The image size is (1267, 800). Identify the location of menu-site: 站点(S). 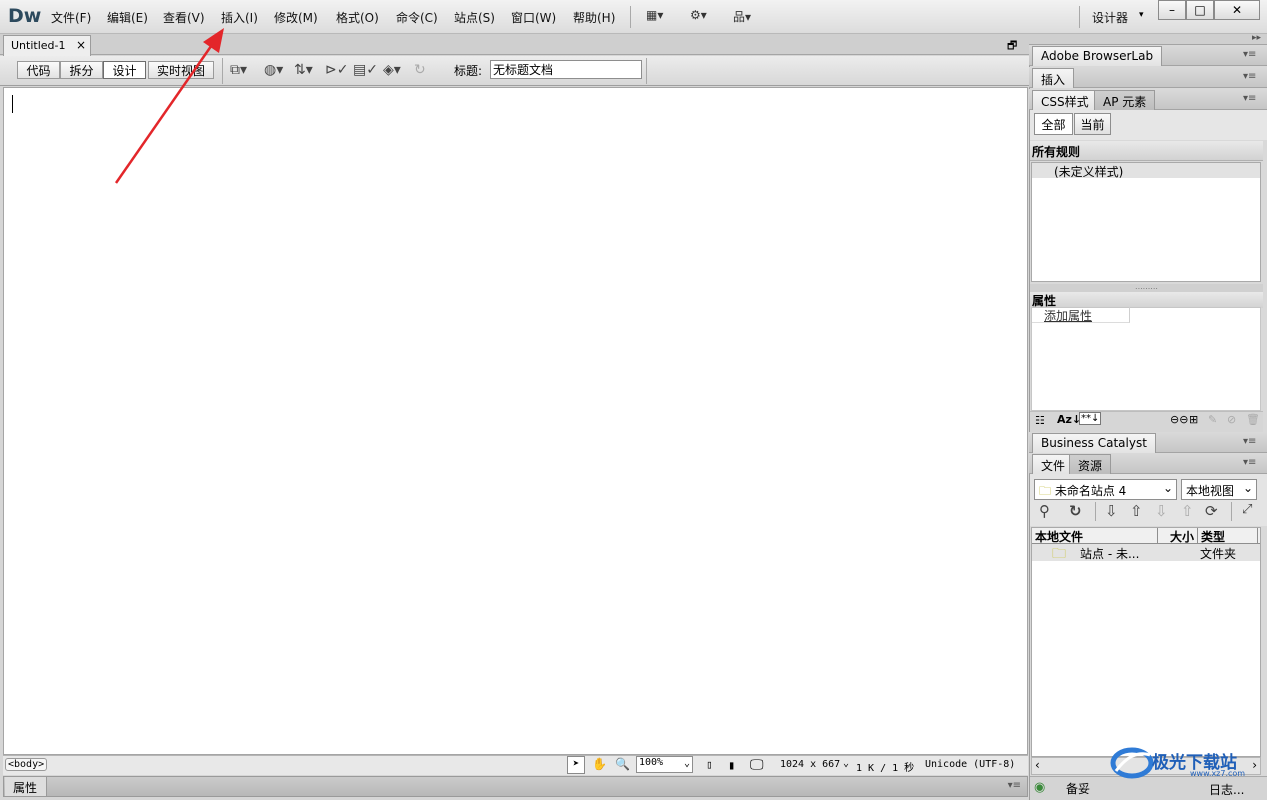
(474, 17).